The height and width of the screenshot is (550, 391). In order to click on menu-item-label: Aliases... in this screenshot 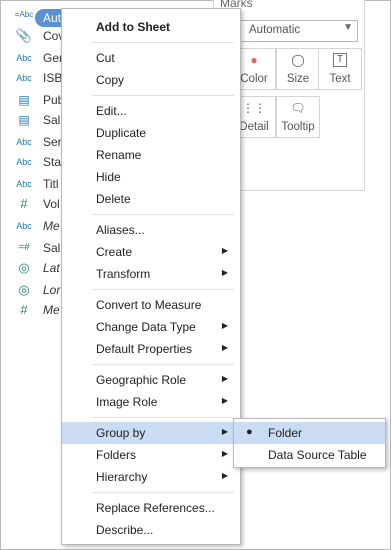, I will do `click(120, 230)`.